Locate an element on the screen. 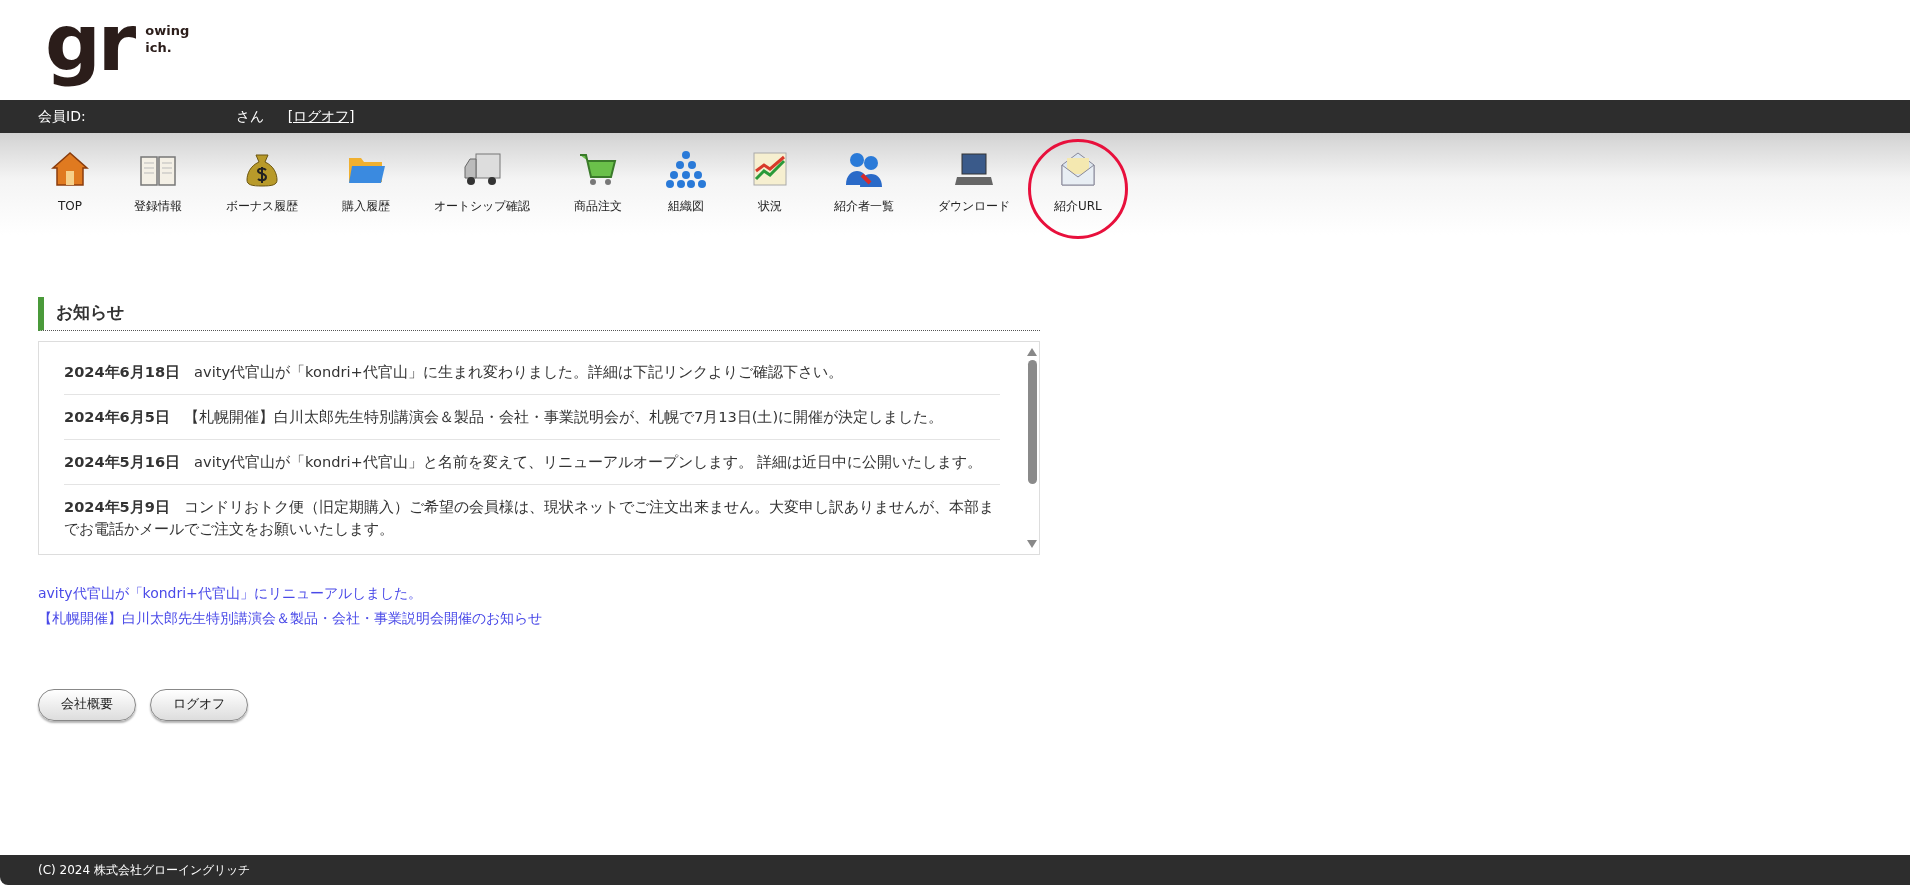 Image resolution: width=1910 pixels, height=885 pixels. notice-item: 2024年5月9日 コンドリおトク便（旧定期購入）ご希望の会員様は、現状ネットでご注文出来ません。大変申し訳ありませんが、本部までお電話かメールでご注文をお願いいたします。 is located at coordinates (529, 517).